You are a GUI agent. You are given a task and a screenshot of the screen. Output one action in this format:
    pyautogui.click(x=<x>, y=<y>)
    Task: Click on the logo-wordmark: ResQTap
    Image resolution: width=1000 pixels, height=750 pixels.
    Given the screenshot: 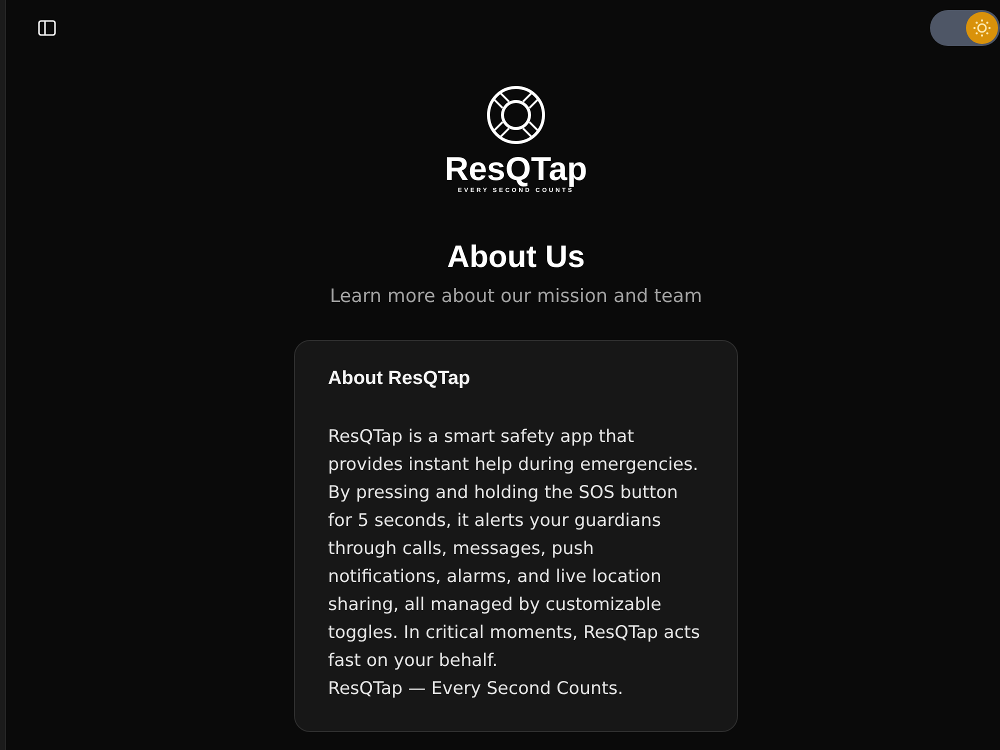 What is the action you would take?
    pyautogui.click(x=516, y=169)
    